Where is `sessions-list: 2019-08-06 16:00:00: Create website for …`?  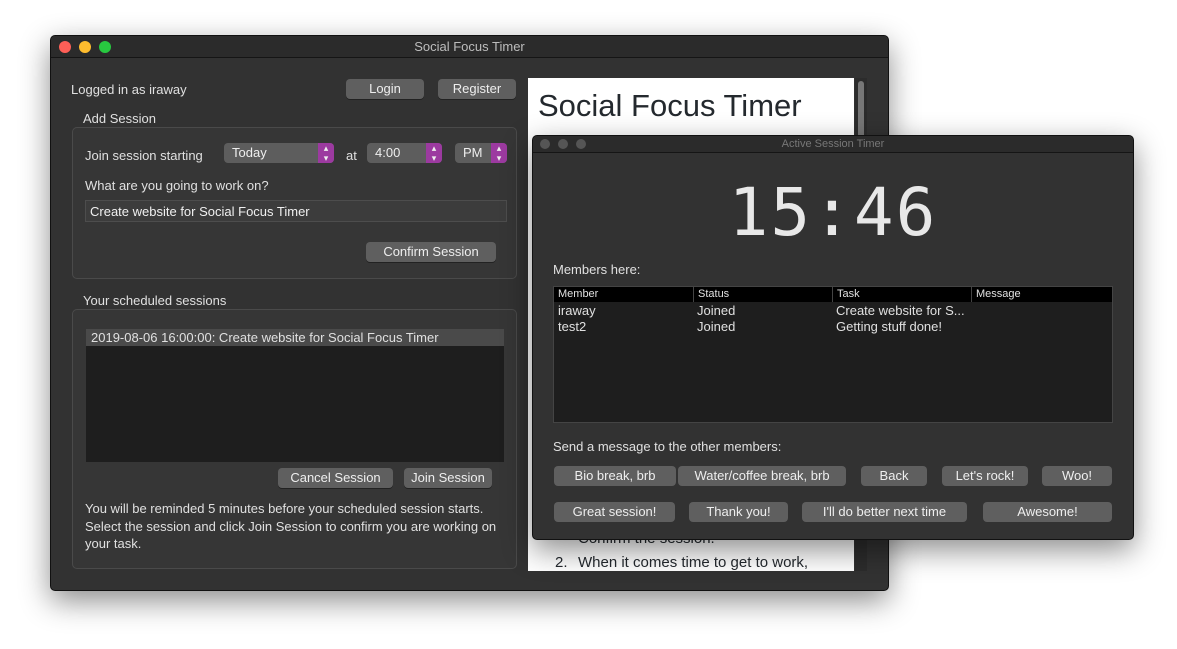 sessions-list: 2019-08-06 16:00:00: Create website for … is located at coordinates (295, 395).